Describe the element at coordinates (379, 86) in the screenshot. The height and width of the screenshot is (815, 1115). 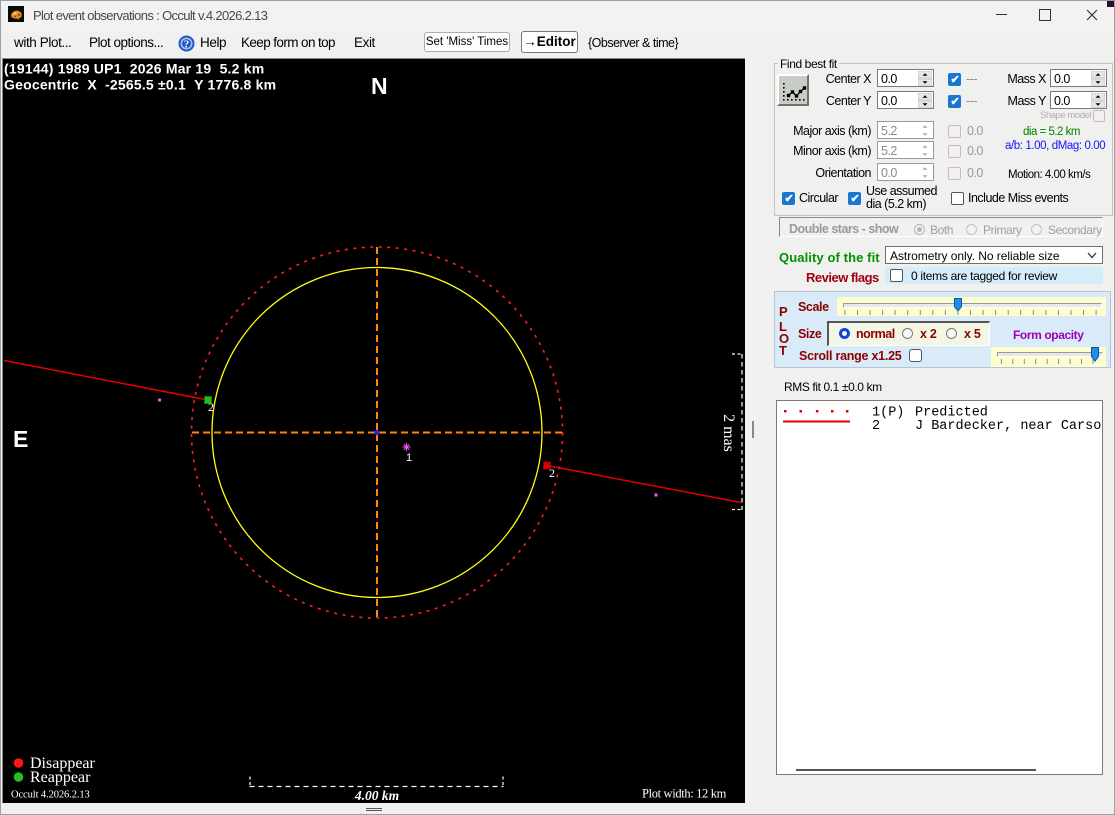
I see `svg-text: N` at that location.